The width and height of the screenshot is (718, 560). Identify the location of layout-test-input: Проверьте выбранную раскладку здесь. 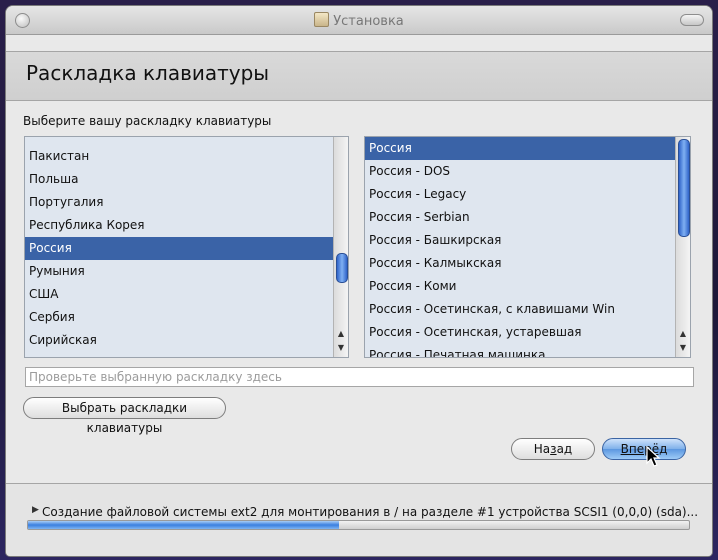
(359, 377).